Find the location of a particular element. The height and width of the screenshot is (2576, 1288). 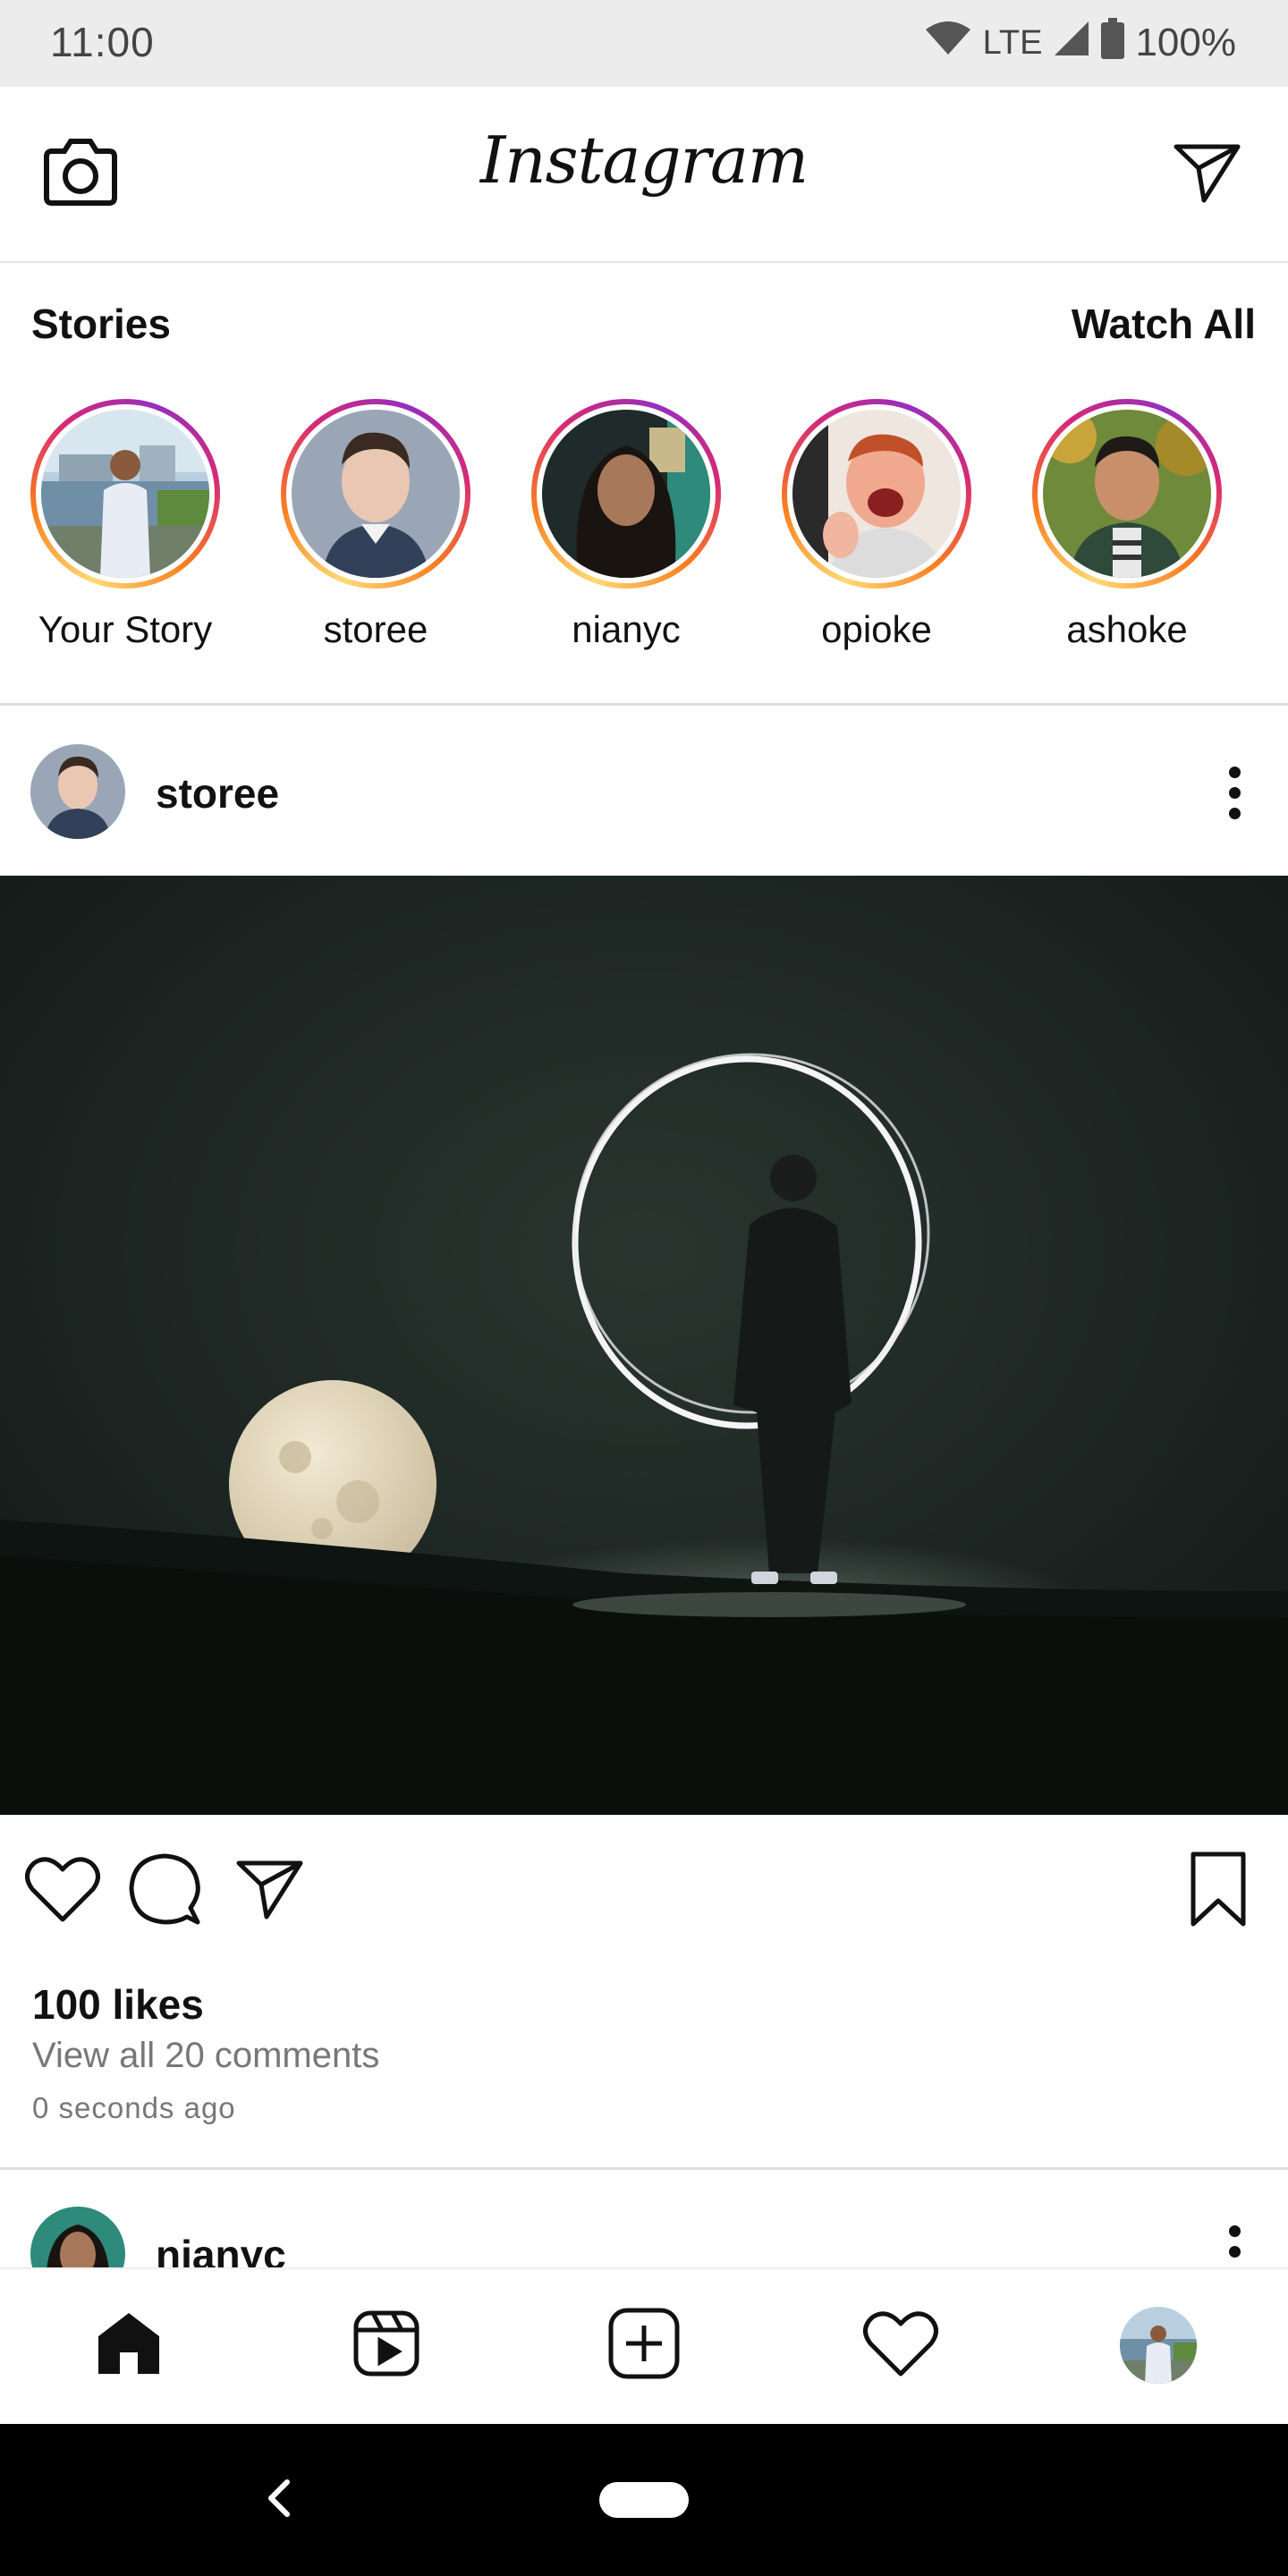

status-bar: 11:00 LTE 100% is located at coordinates (644, 43).